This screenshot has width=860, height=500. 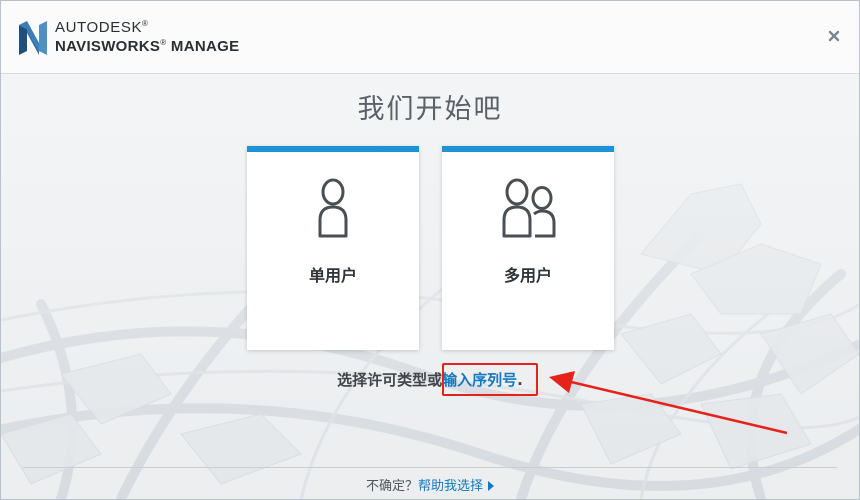 What do you see at coordinates (834, 36) in the screenshot?
I see `close-icon` at bounding box center [834, 36].